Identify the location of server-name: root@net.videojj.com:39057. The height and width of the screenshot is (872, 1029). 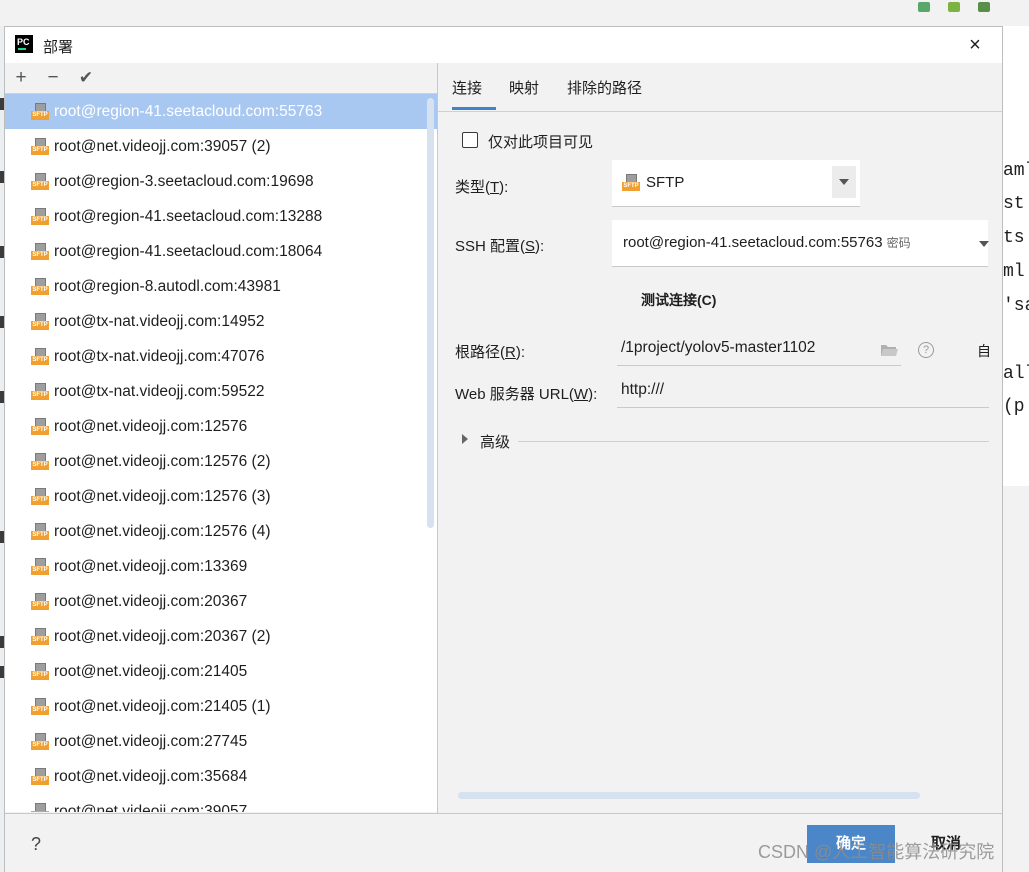
(151, 807).